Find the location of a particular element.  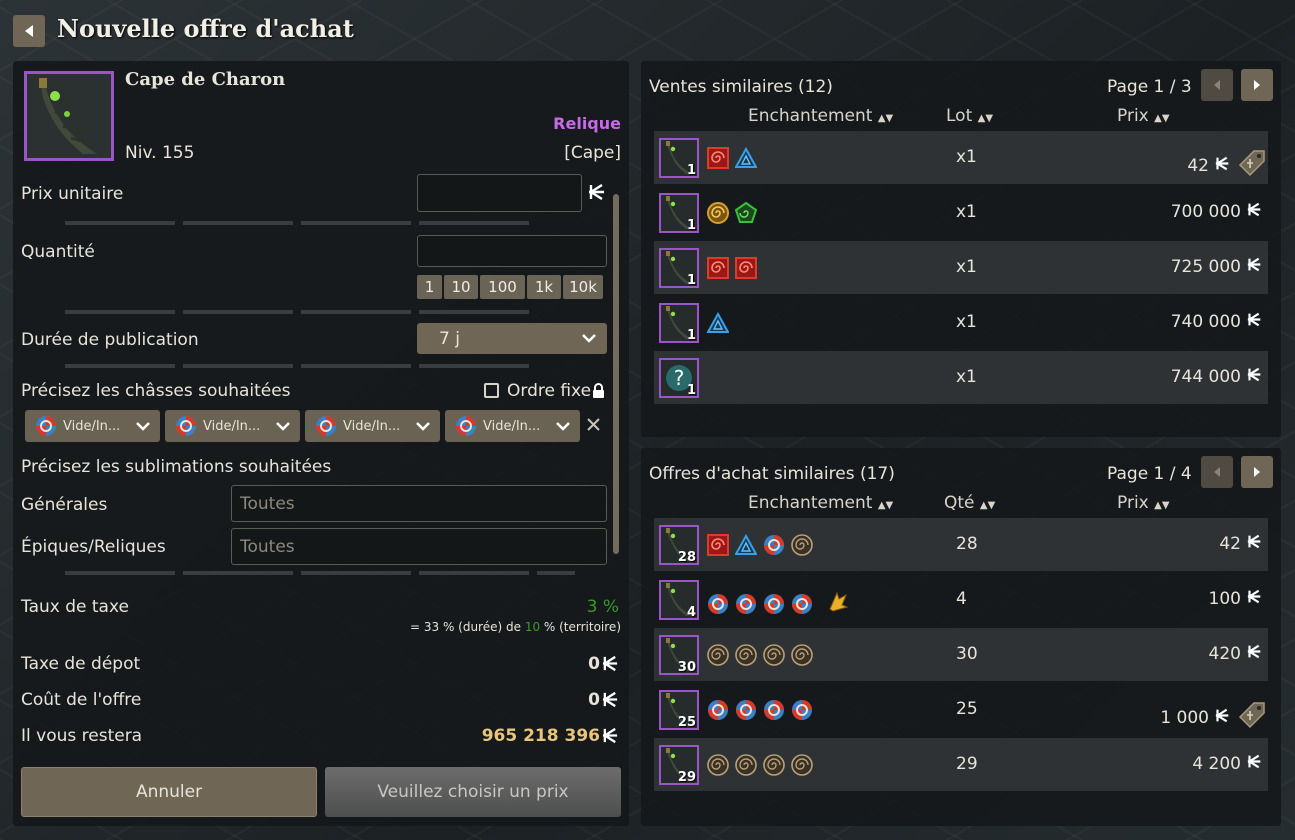

table-row: ? 1 x1 744 000 is located at coordinates (961, 377).